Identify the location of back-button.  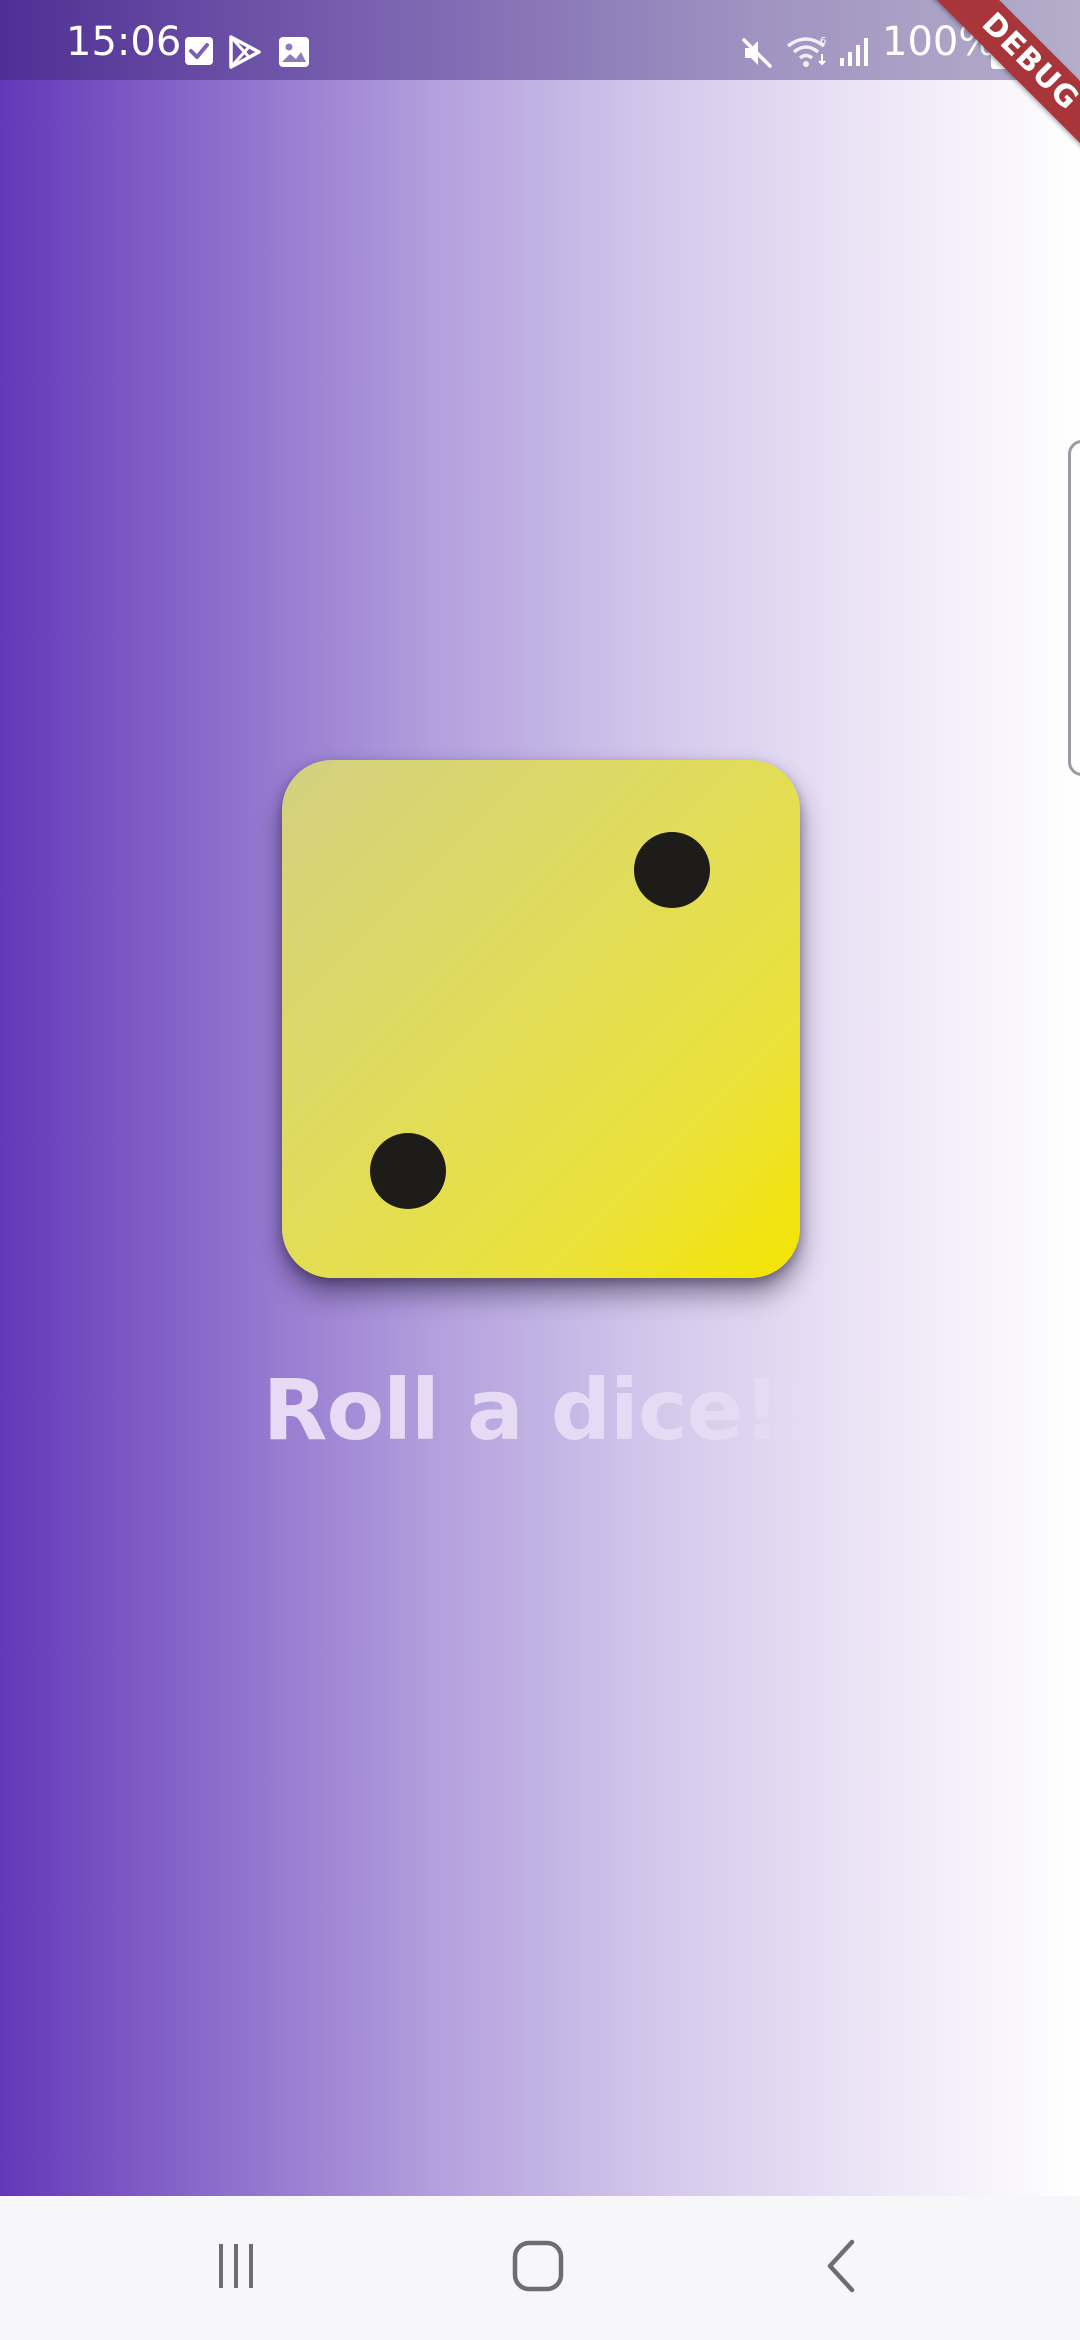
(840, 2268).